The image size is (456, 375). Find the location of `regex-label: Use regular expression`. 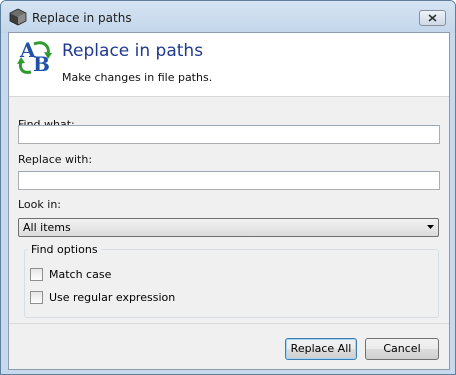

regex-label: Use regular expression is located at coordinates (112, 297).